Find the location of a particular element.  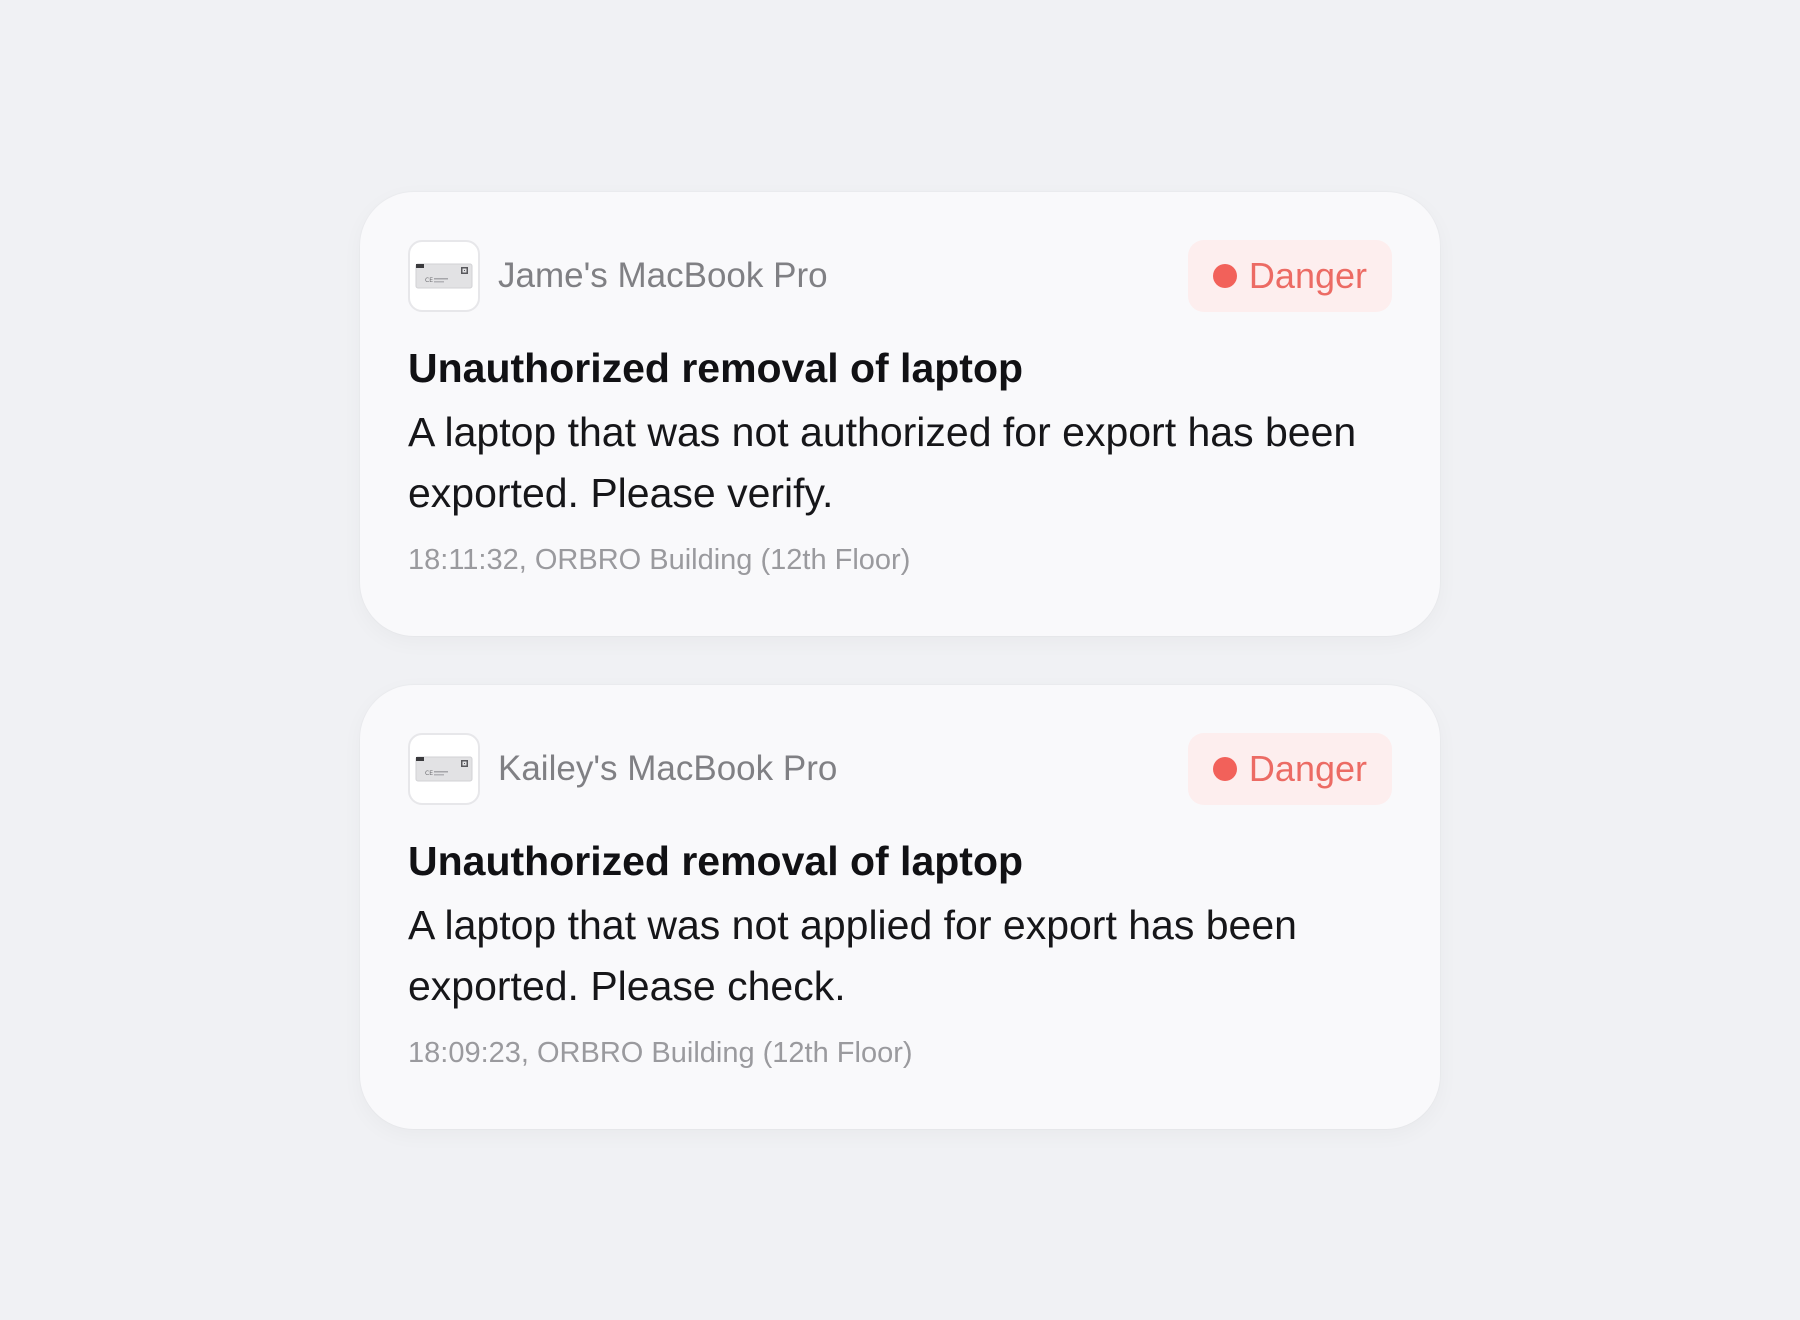

alert-header: CE Kailey's MacBook Pro Danger is located at coordinates (900, 769).